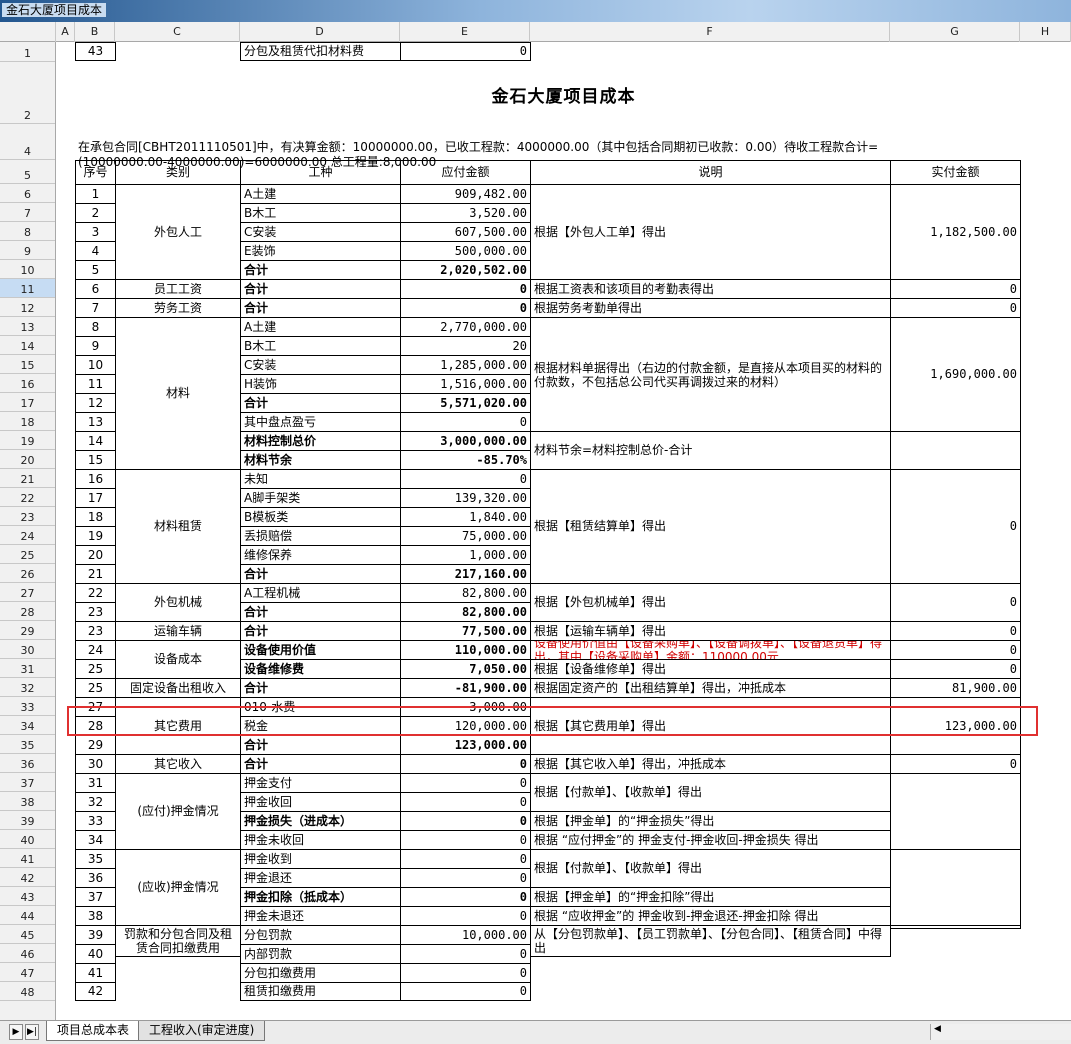 The width and height of the screenshot is (1071, 1044). I want to click on row-header-10: 10, so click(27, 269).